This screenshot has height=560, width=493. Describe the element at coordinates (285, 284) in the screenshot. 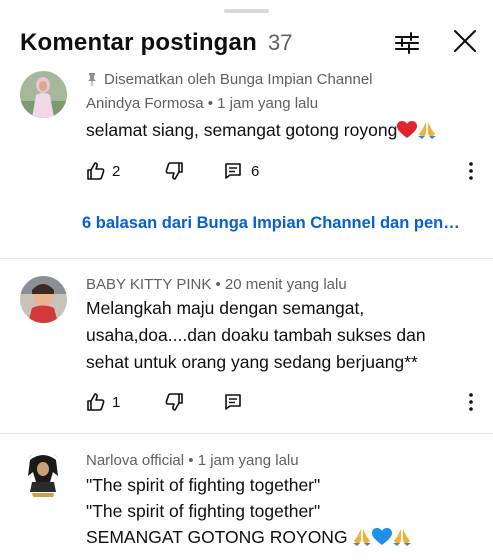

I see `comment-time: 20 menit yang lalu` at that location.